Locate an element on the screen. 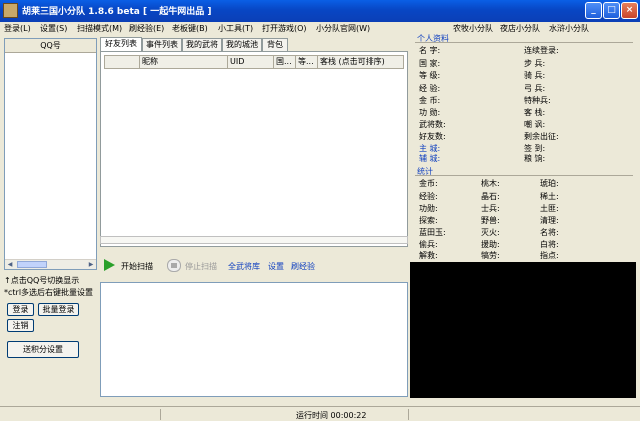  tip-ctrl-multiselect: *ctrl多选后右键批量设置 is located at coordinates (49, 292).